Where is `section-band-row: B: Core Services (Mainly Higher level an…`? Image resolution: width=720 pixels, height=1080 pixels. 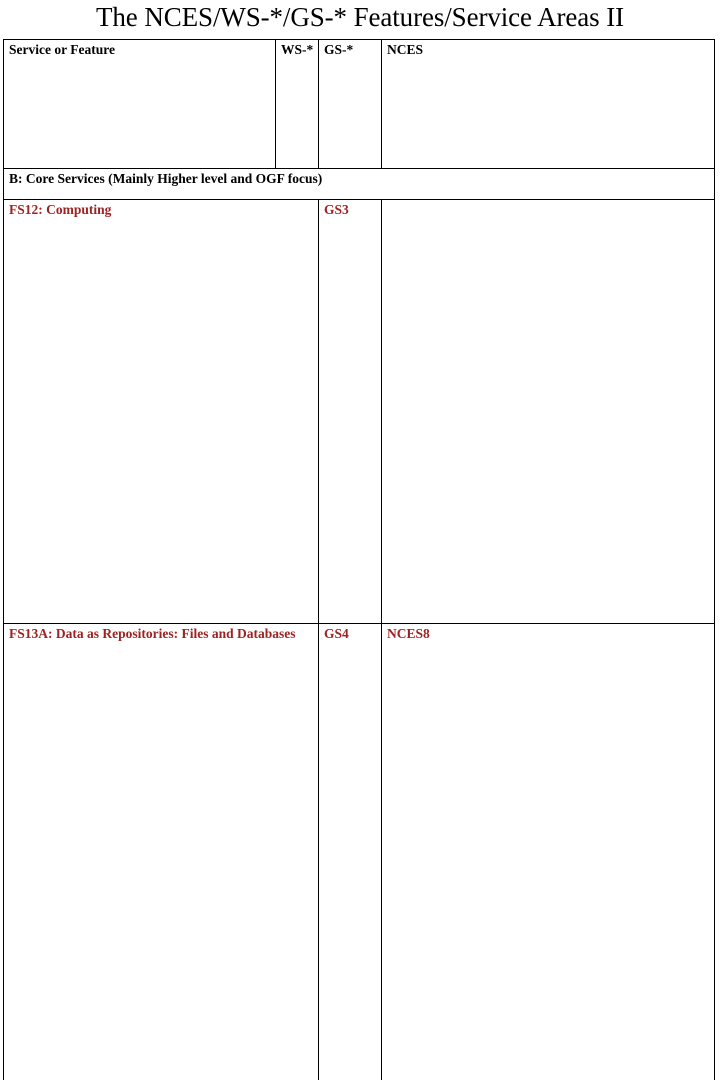 section-band-row: B: Core Services (Mainly Higher level an… is located at coordinates (359, 184).